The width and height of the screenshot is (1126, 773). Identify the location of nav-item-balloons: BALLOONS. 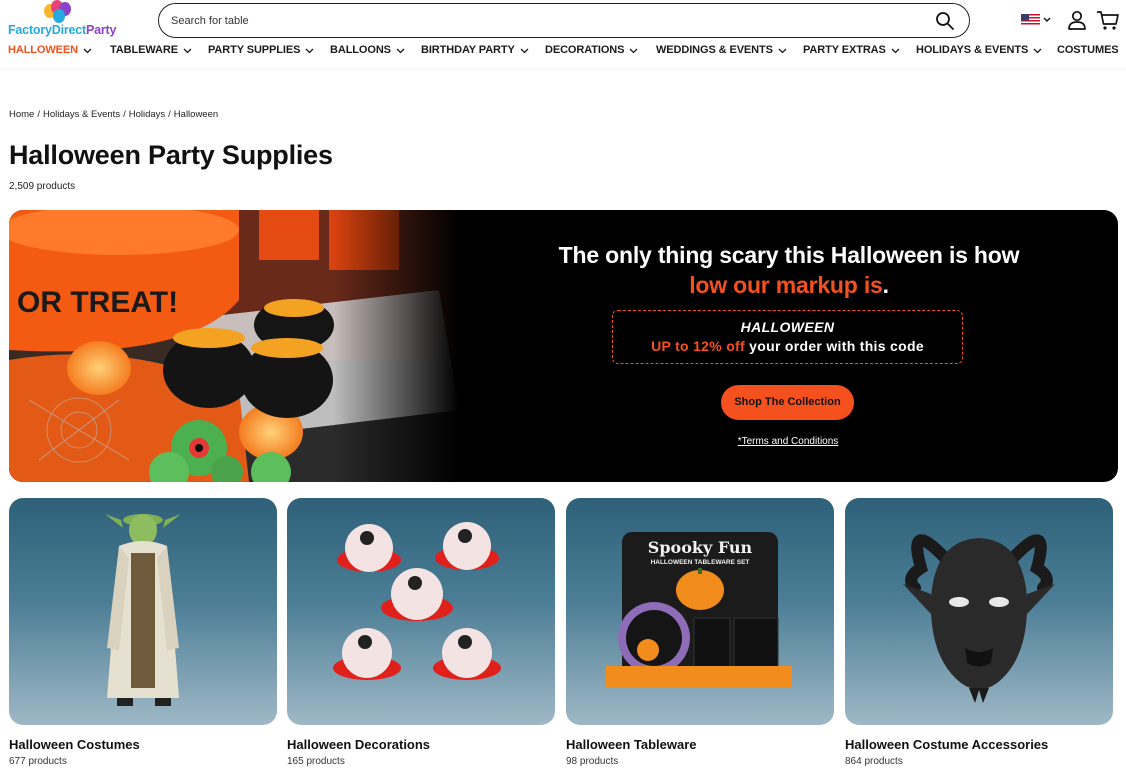
(367, 50).